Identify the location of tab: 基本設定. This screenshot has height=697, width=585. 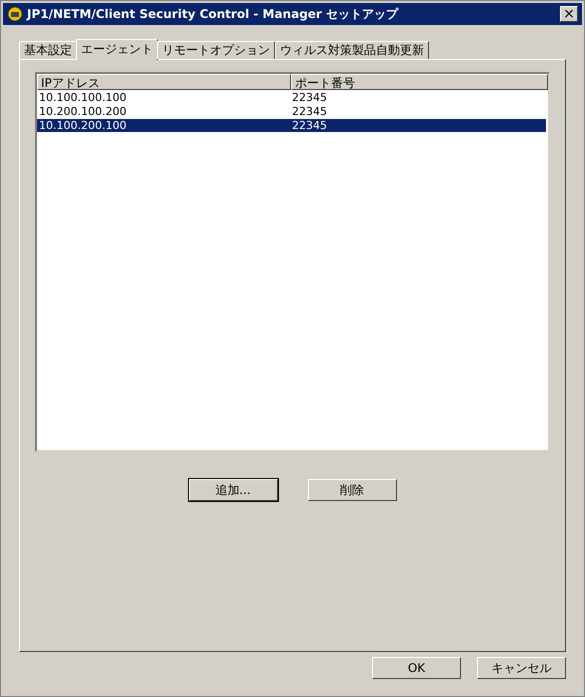
(48, 50).